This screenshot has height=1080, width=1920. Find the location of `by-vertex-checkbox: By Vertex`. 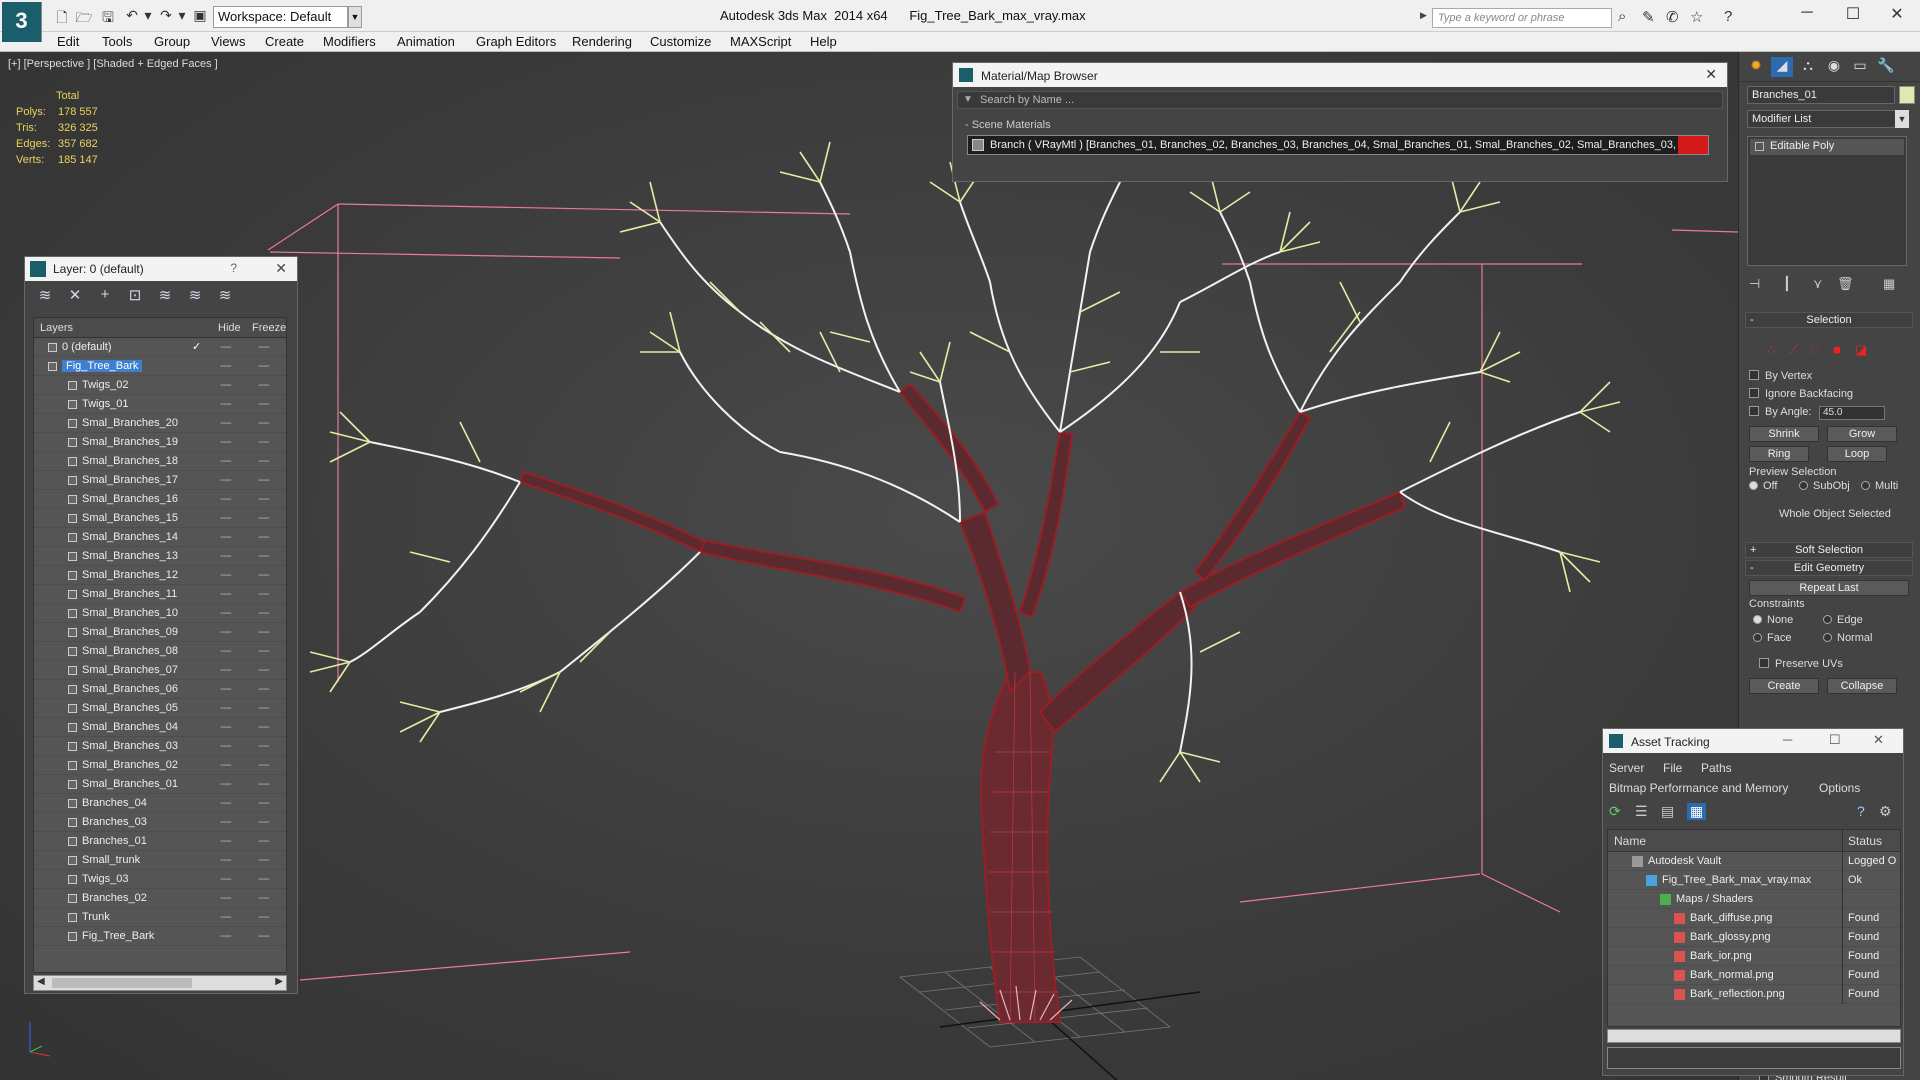

by-vertex-checkbox: By Vertex is located at coordinates (1780, 376).